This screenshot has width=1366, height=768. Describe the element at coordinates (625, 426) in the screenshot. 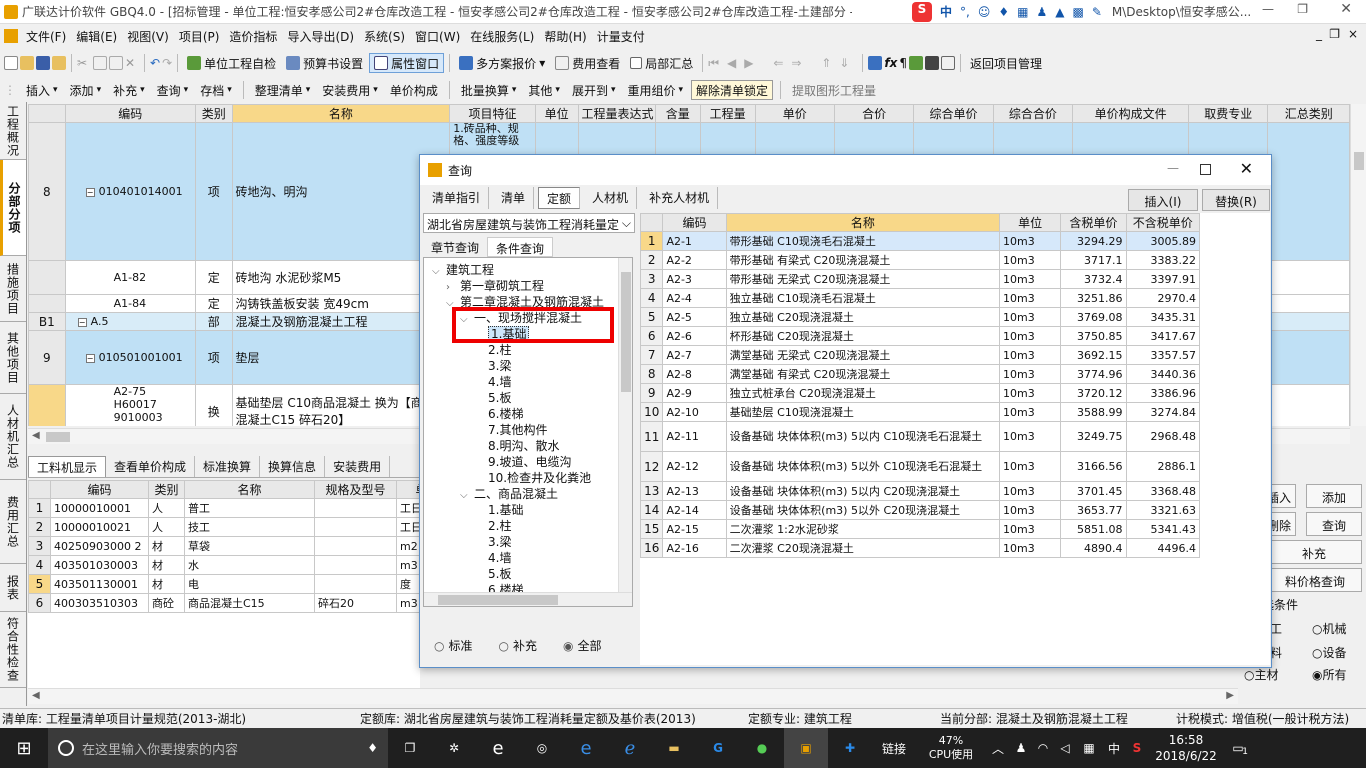

I see `tree-vscrollbar` at that location.